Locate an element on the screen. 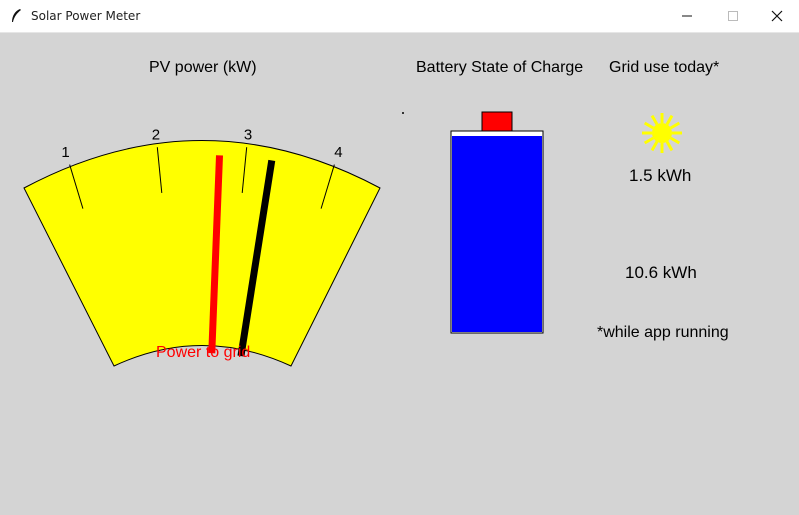  sun-icon is located at coordinates (662, 133).